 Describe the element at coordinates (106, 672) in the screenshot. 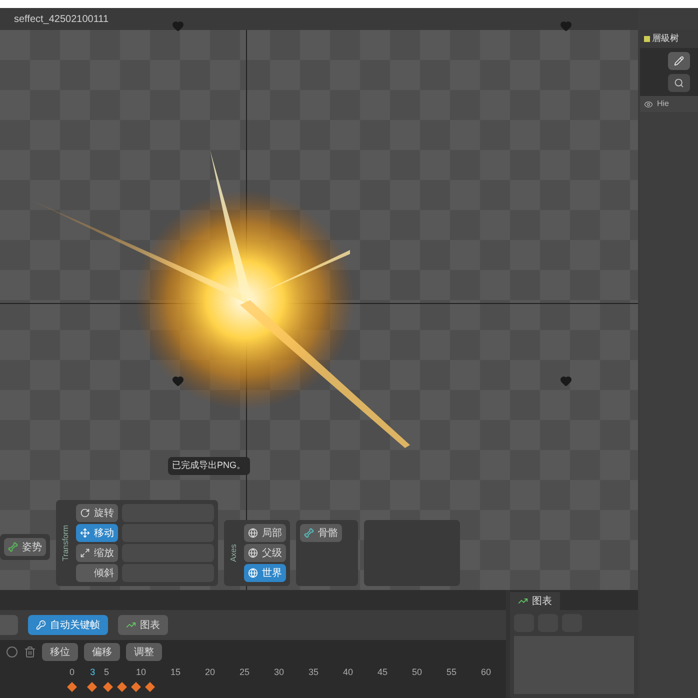

I see `frame-number: 5` at that location.